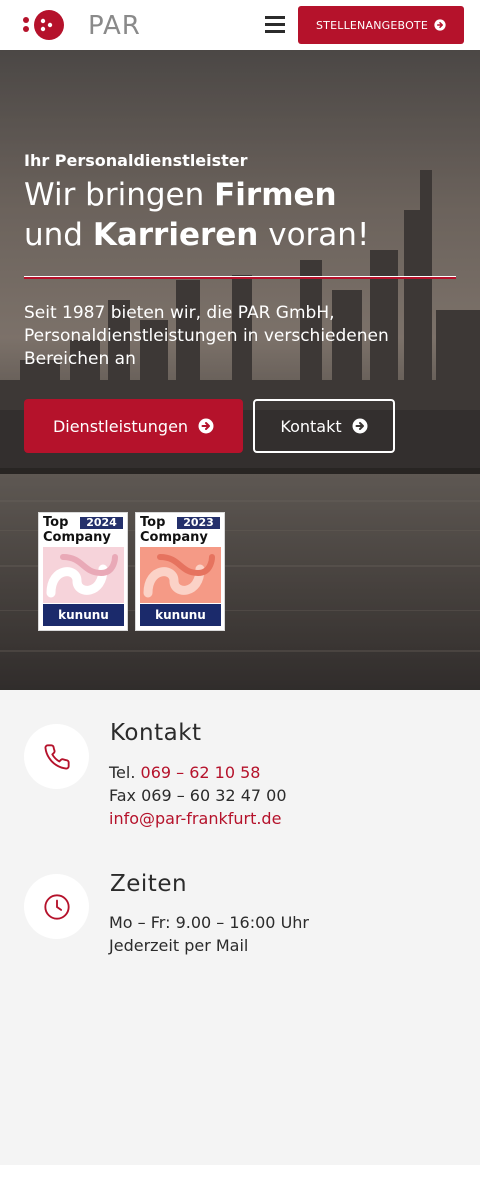 The image size is (480, 1200). I want to click on phone-icon-circle, so click(56, 756).